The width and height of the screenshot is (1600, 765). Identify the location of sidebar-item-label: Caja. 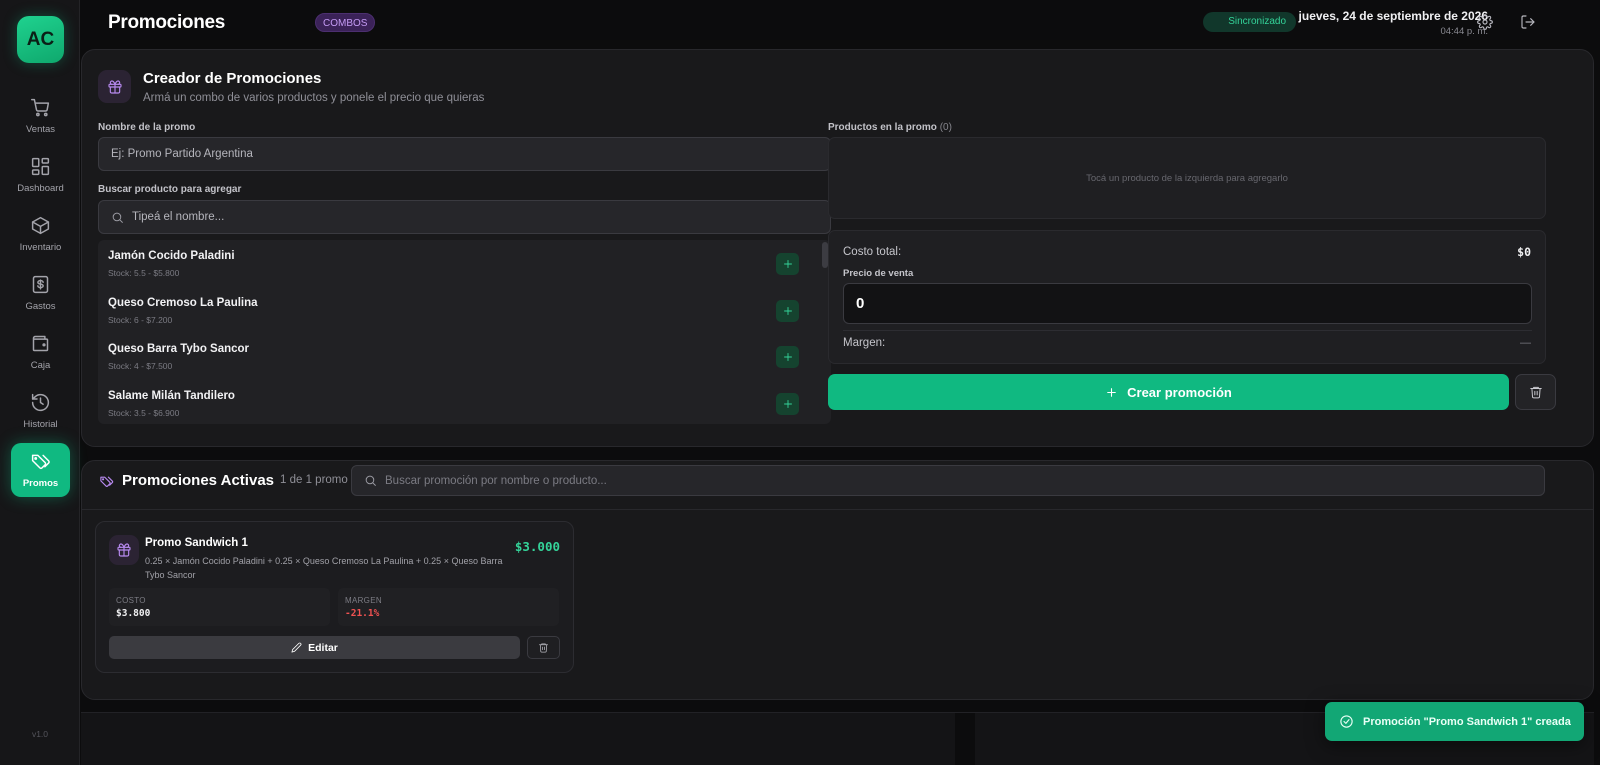
(40, 365).